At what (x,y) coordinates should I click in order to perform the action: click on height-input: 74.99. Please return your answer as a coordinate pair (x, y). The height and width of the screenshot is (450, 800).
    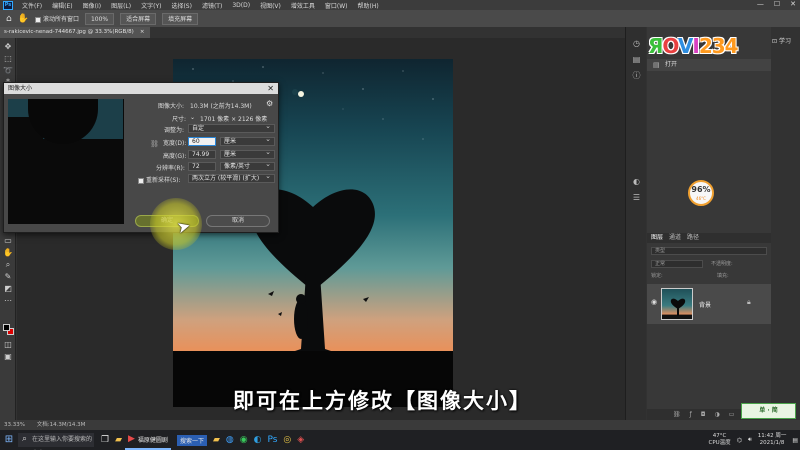
    Looking at the image, I should click on (202, 154).